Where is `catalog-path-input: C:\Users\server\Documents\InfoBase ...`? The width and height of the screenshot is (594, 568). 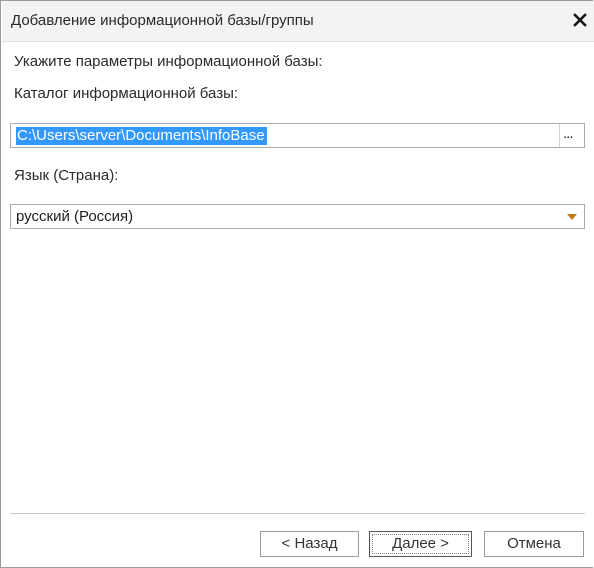 catalog-path-input: C:\Users\server\Documents\InfoBase ... is located at coordinates (297, 135).